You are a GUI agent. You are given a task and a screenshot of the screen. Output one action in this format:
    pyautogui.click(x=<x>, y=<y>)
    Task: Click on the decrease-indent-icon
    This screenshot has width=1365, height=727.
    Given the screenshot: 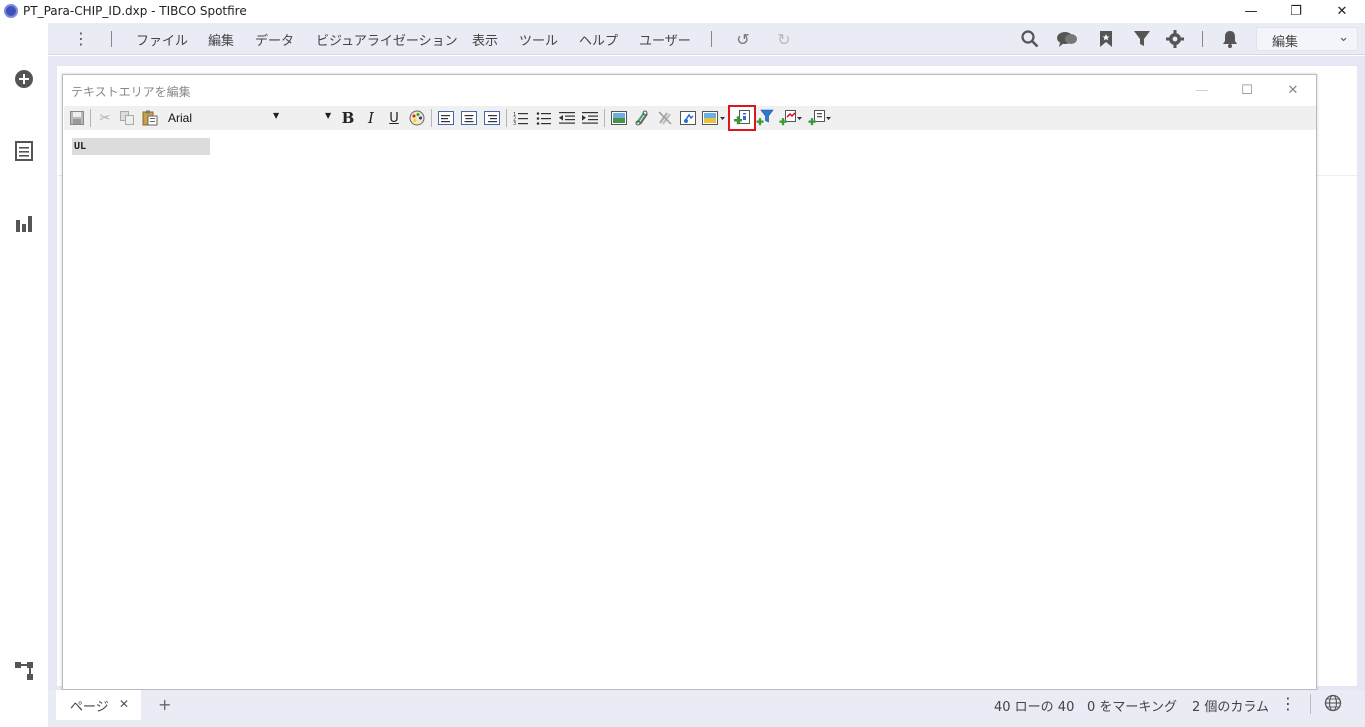 What is the action you would take?
    pyautogui.click(x=567, y=118)
    